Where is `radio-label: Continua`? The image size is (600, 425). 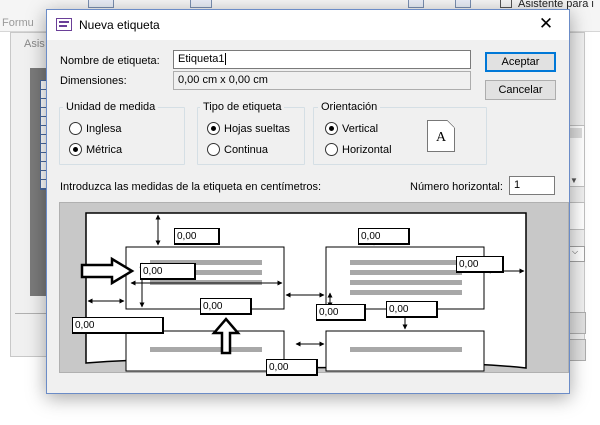
radio-label: Continua is located at coordinates (246, 149).